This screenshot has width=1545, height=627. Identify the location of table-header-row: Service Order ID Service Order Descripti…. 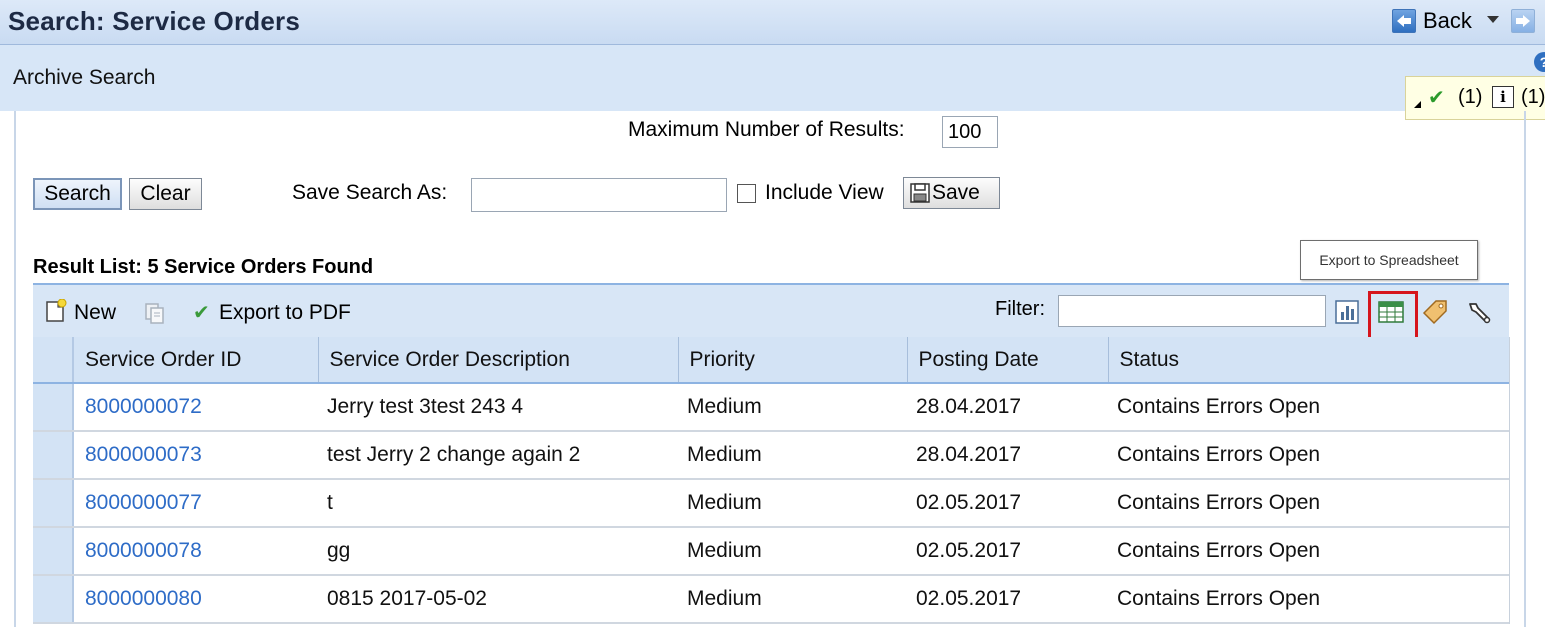
(771, 360).